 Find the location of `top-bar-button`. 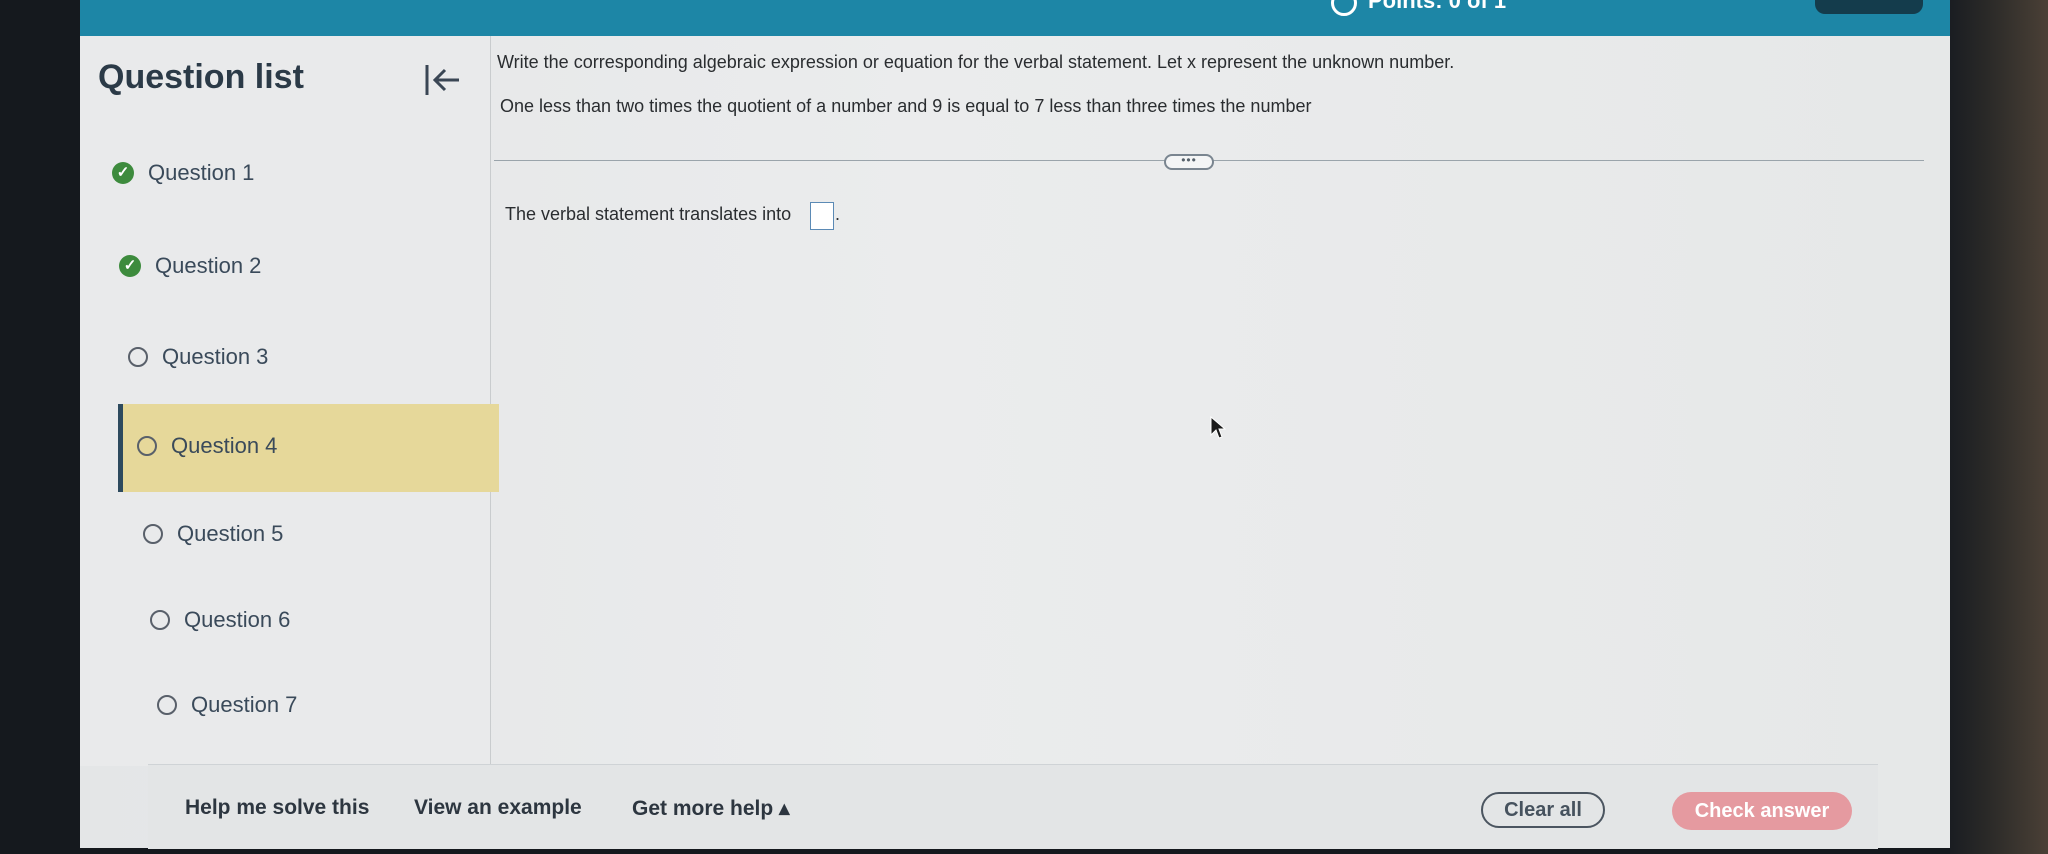

top-bar-button is located at coordinates (1869, 7).